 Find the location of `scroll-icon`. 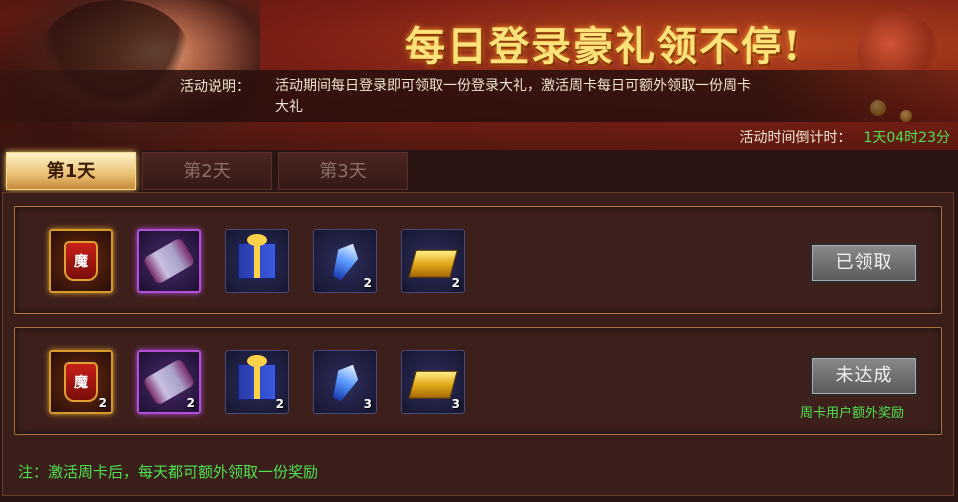

scroll-icon is located at coordinates (169, 261).